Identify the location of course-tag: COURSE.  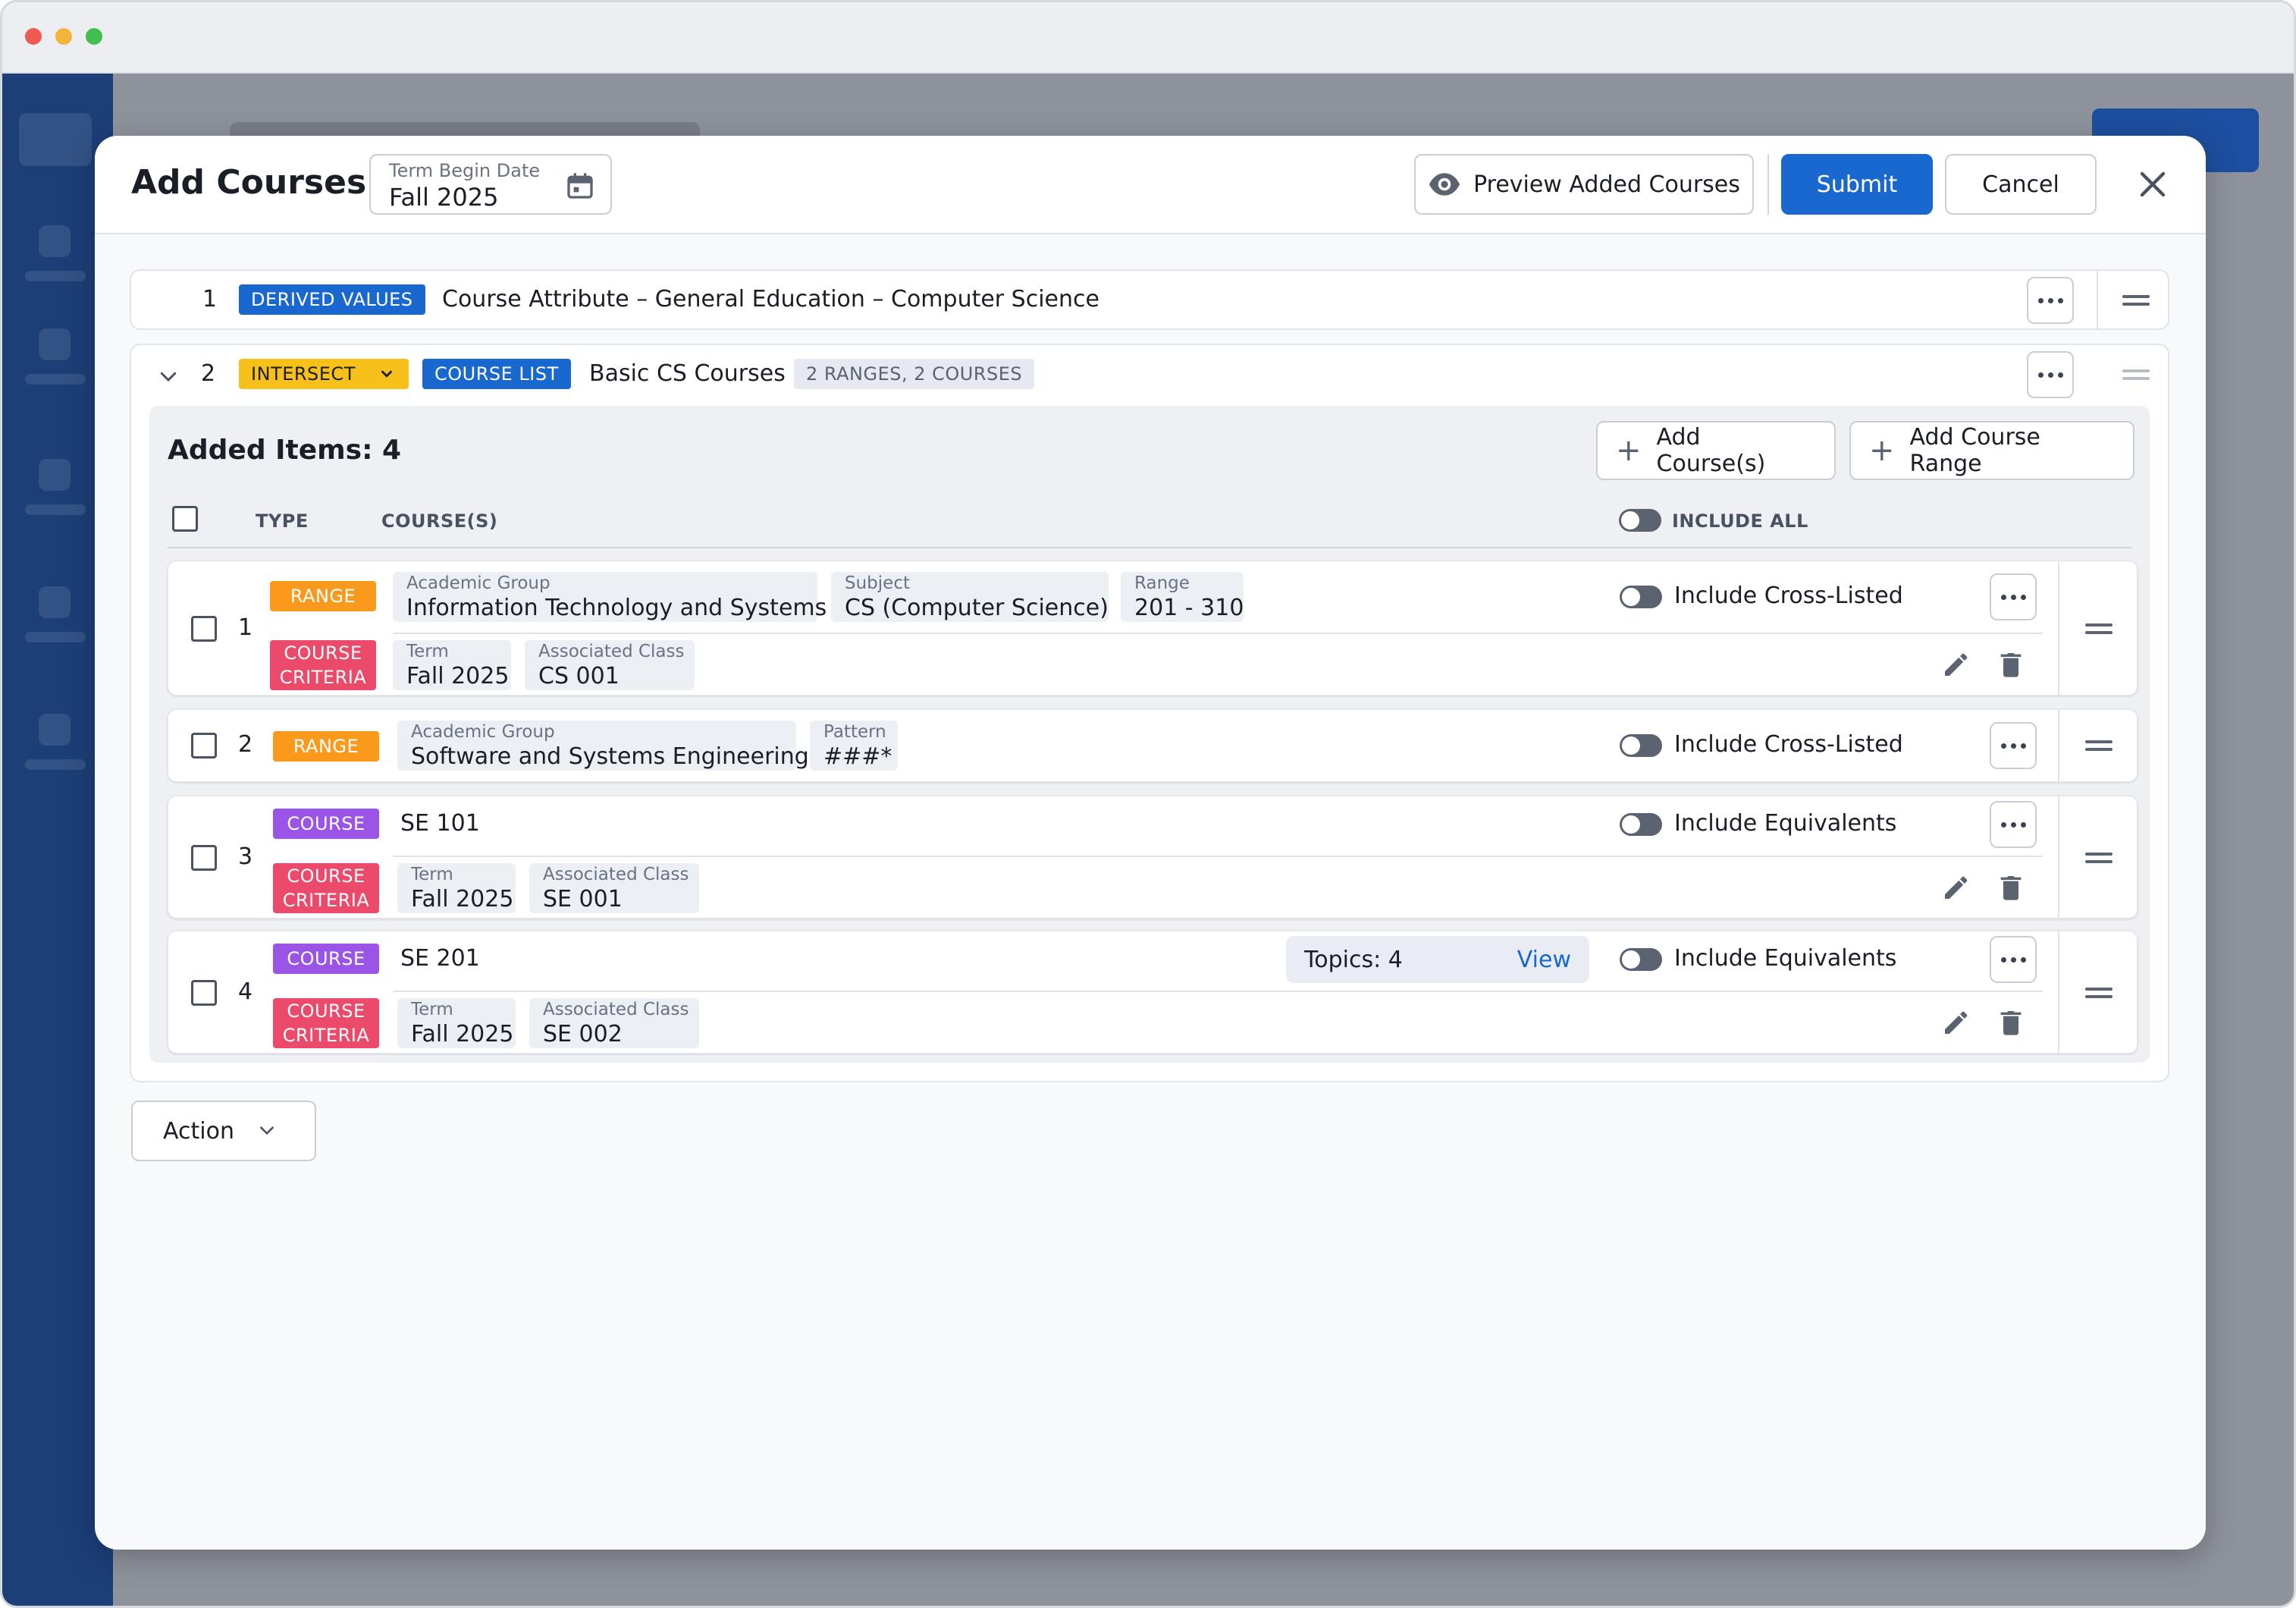
(326, 959).